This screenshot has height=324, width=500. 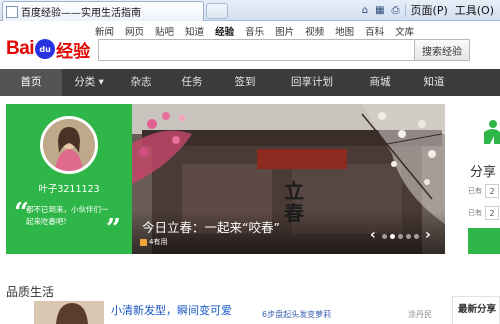 What do you see at coordinates (164, 31) in the screenshot?
I see `product-nav-tieba: 贴吧` at bounding box center [164, 31].